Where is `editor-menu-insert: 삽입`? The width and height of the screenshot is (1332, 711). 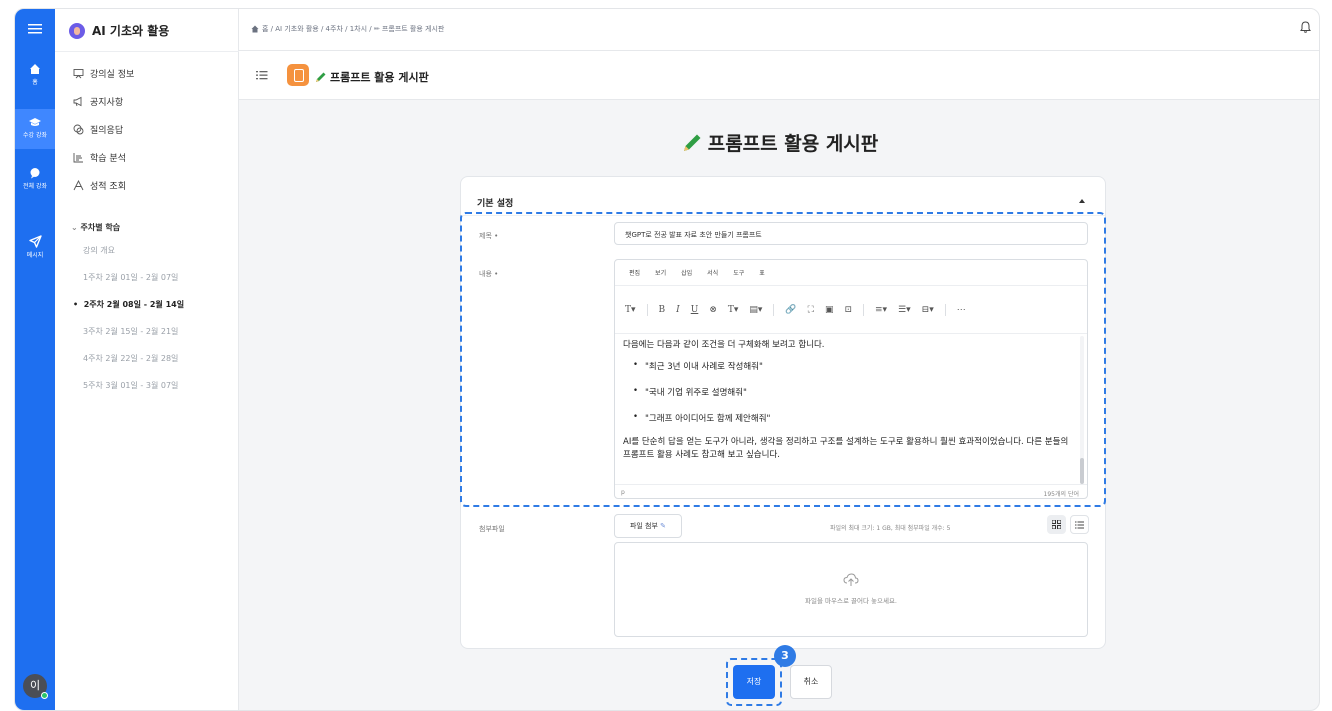 editor-menu-insert: 삽입 is located at coordinates (686, 272).